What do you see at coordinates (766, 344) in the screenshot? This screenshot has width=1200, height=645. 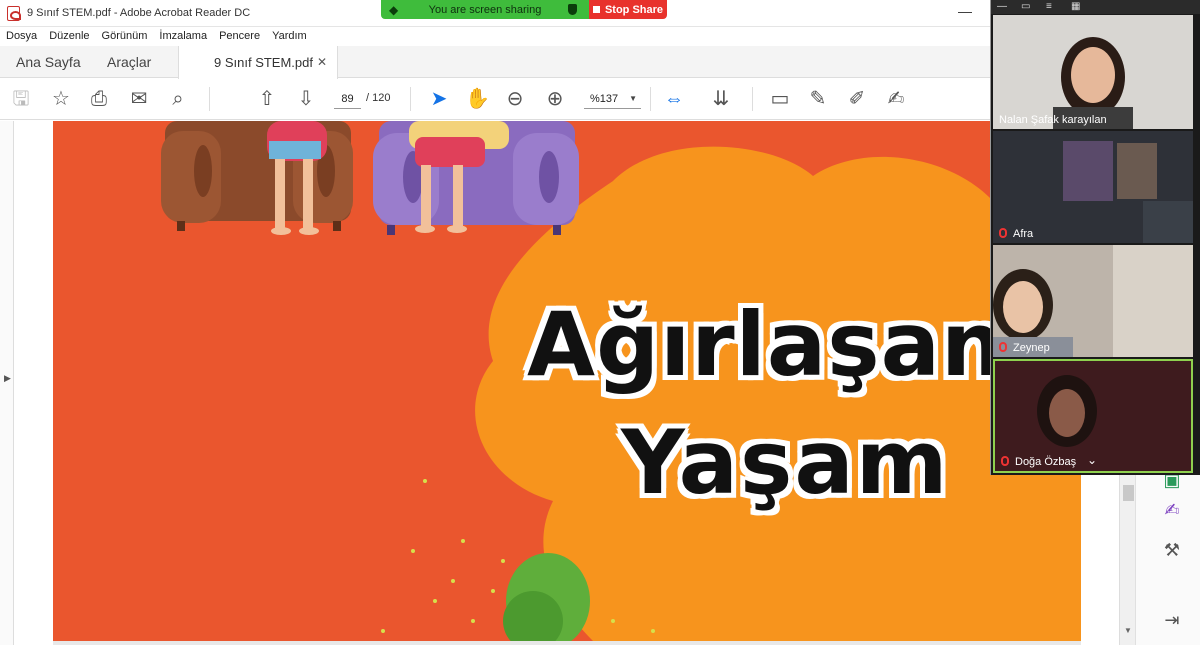 I see `slide-title-line1: Ağırlaşan` at bounding box center [766, 344].